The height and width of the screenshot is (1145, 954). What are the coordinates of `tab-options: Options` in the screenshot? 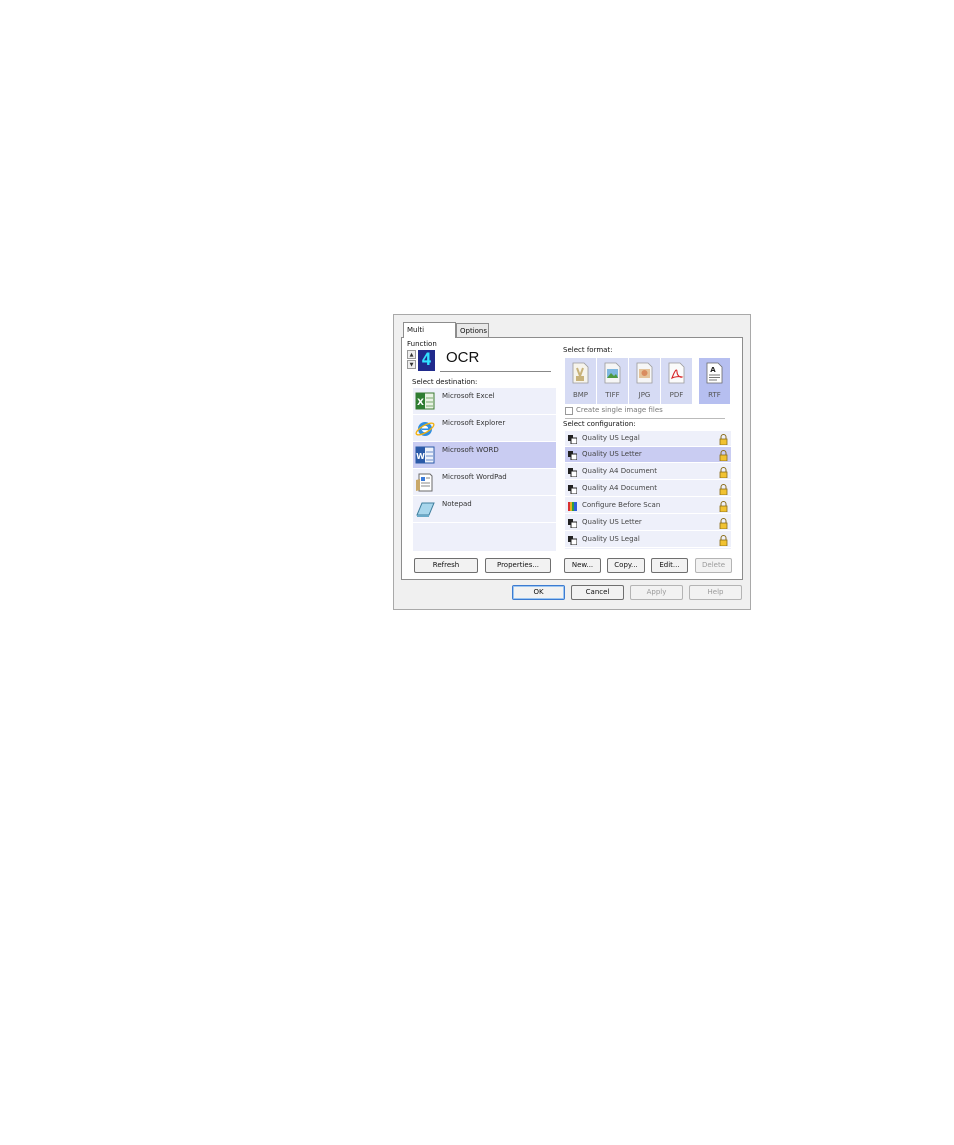 It's located at (472, 330).